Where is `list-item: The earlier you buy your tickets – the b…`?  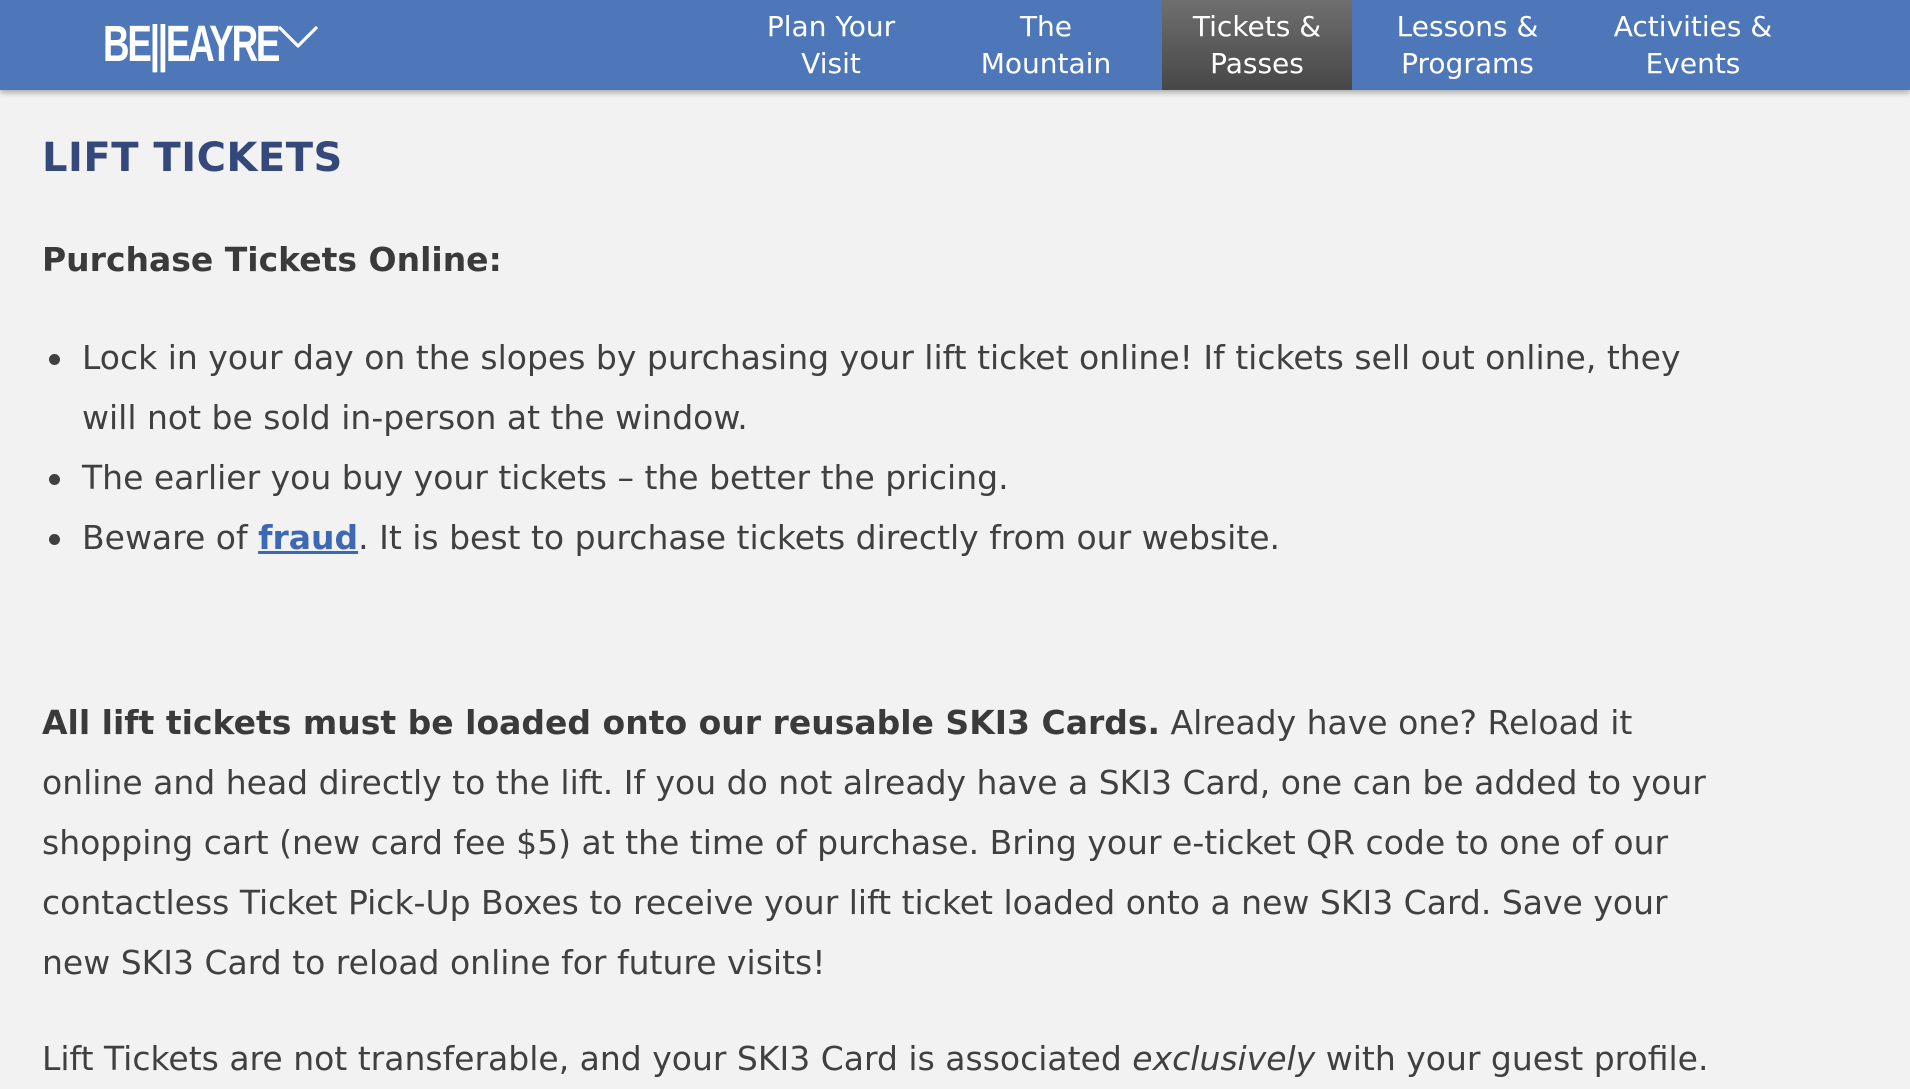
list-item: The earlier you buy your tickets – the b… is located at coordinates (882, 478).